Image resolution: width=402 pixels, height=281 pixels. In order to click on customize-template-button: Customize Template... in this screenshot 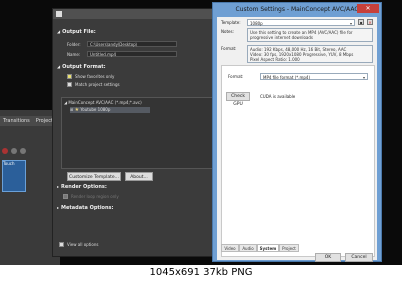, I will do `click(94, 176)`.